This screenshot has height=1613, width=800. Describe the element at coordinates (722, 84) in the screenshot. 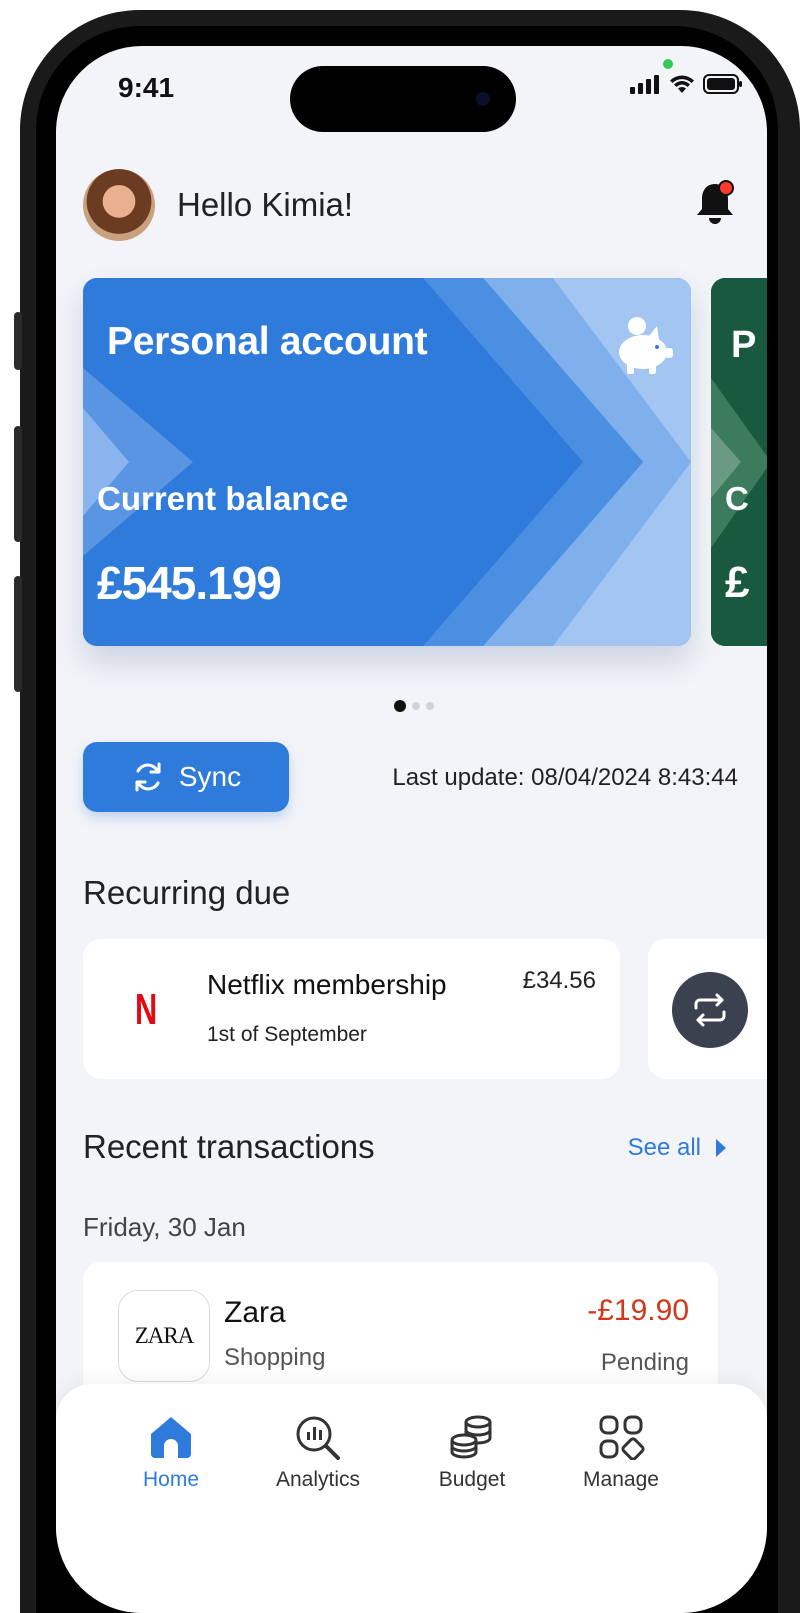

I see `battery-icon` at that location.